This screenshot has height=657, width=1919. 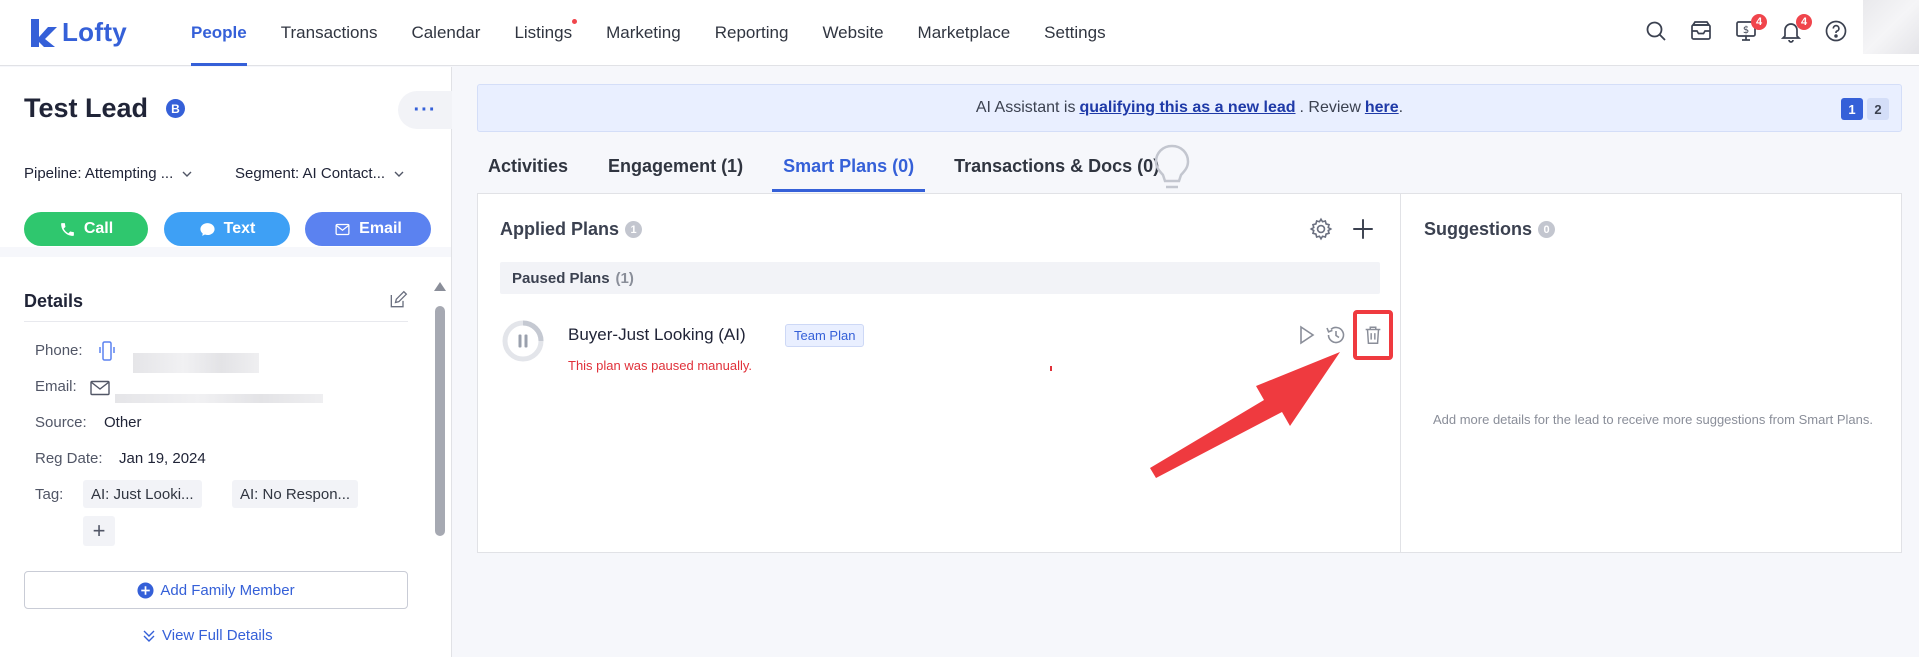 What do you see at coordinates (196, 363) in the screenshot?
I see `redacted-phone-value` at bounding box center [196, 363].